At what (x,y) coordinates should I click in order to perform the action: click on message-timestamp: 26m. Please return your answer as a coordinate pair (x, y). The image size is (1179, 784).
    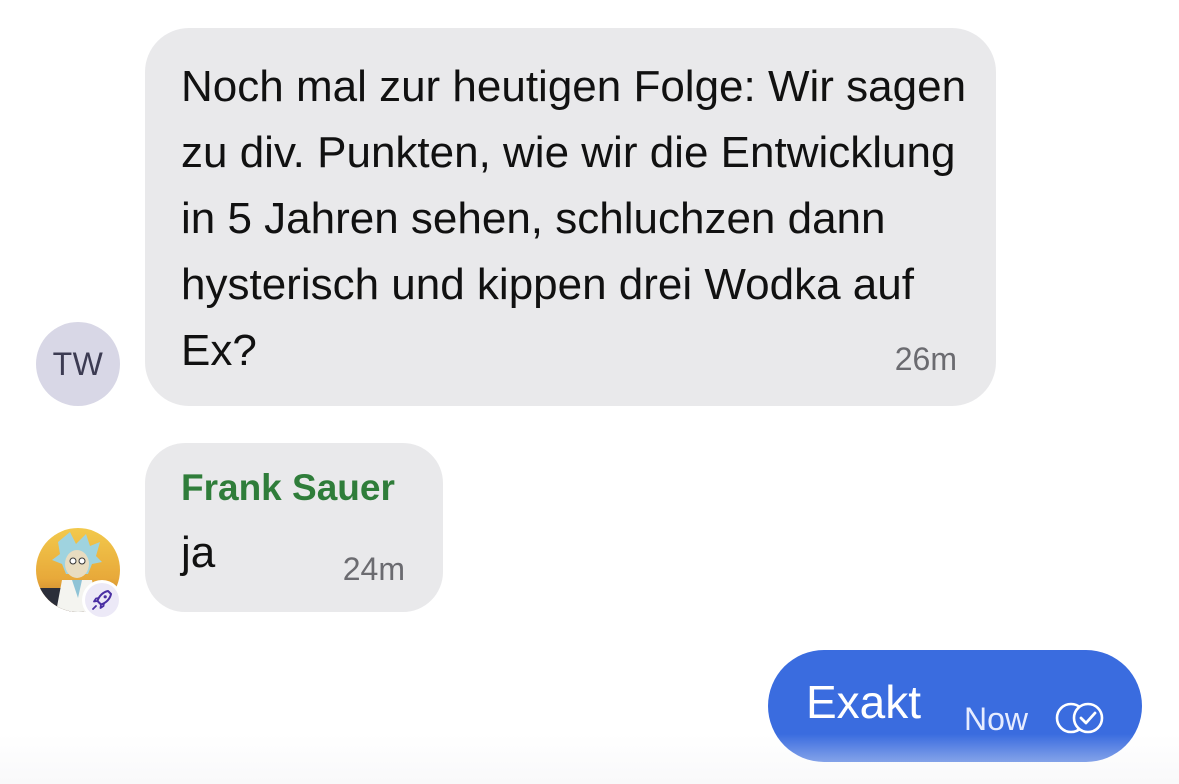
    Looking at the image, I should click on (925, 359).